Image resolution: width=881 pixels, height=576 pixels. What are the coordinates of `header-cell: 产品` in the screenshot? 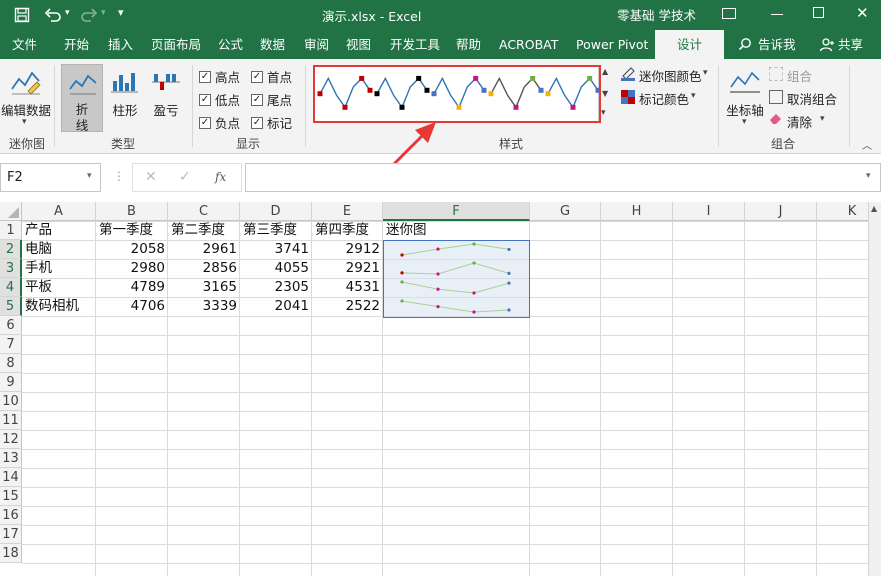 It's located at (59, 230).